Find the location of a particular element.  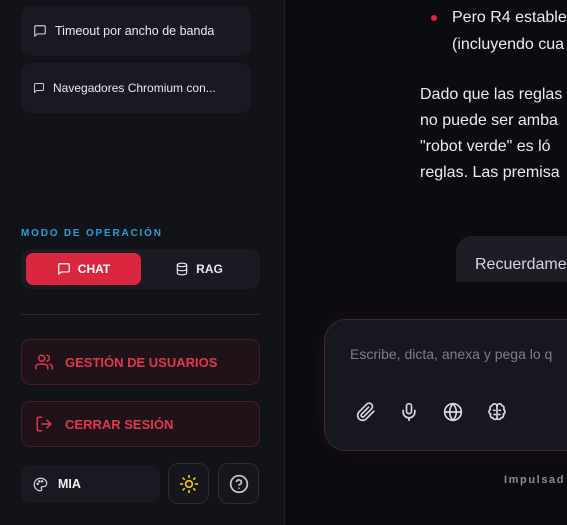

attach-button is located at coordinates (366, 412).